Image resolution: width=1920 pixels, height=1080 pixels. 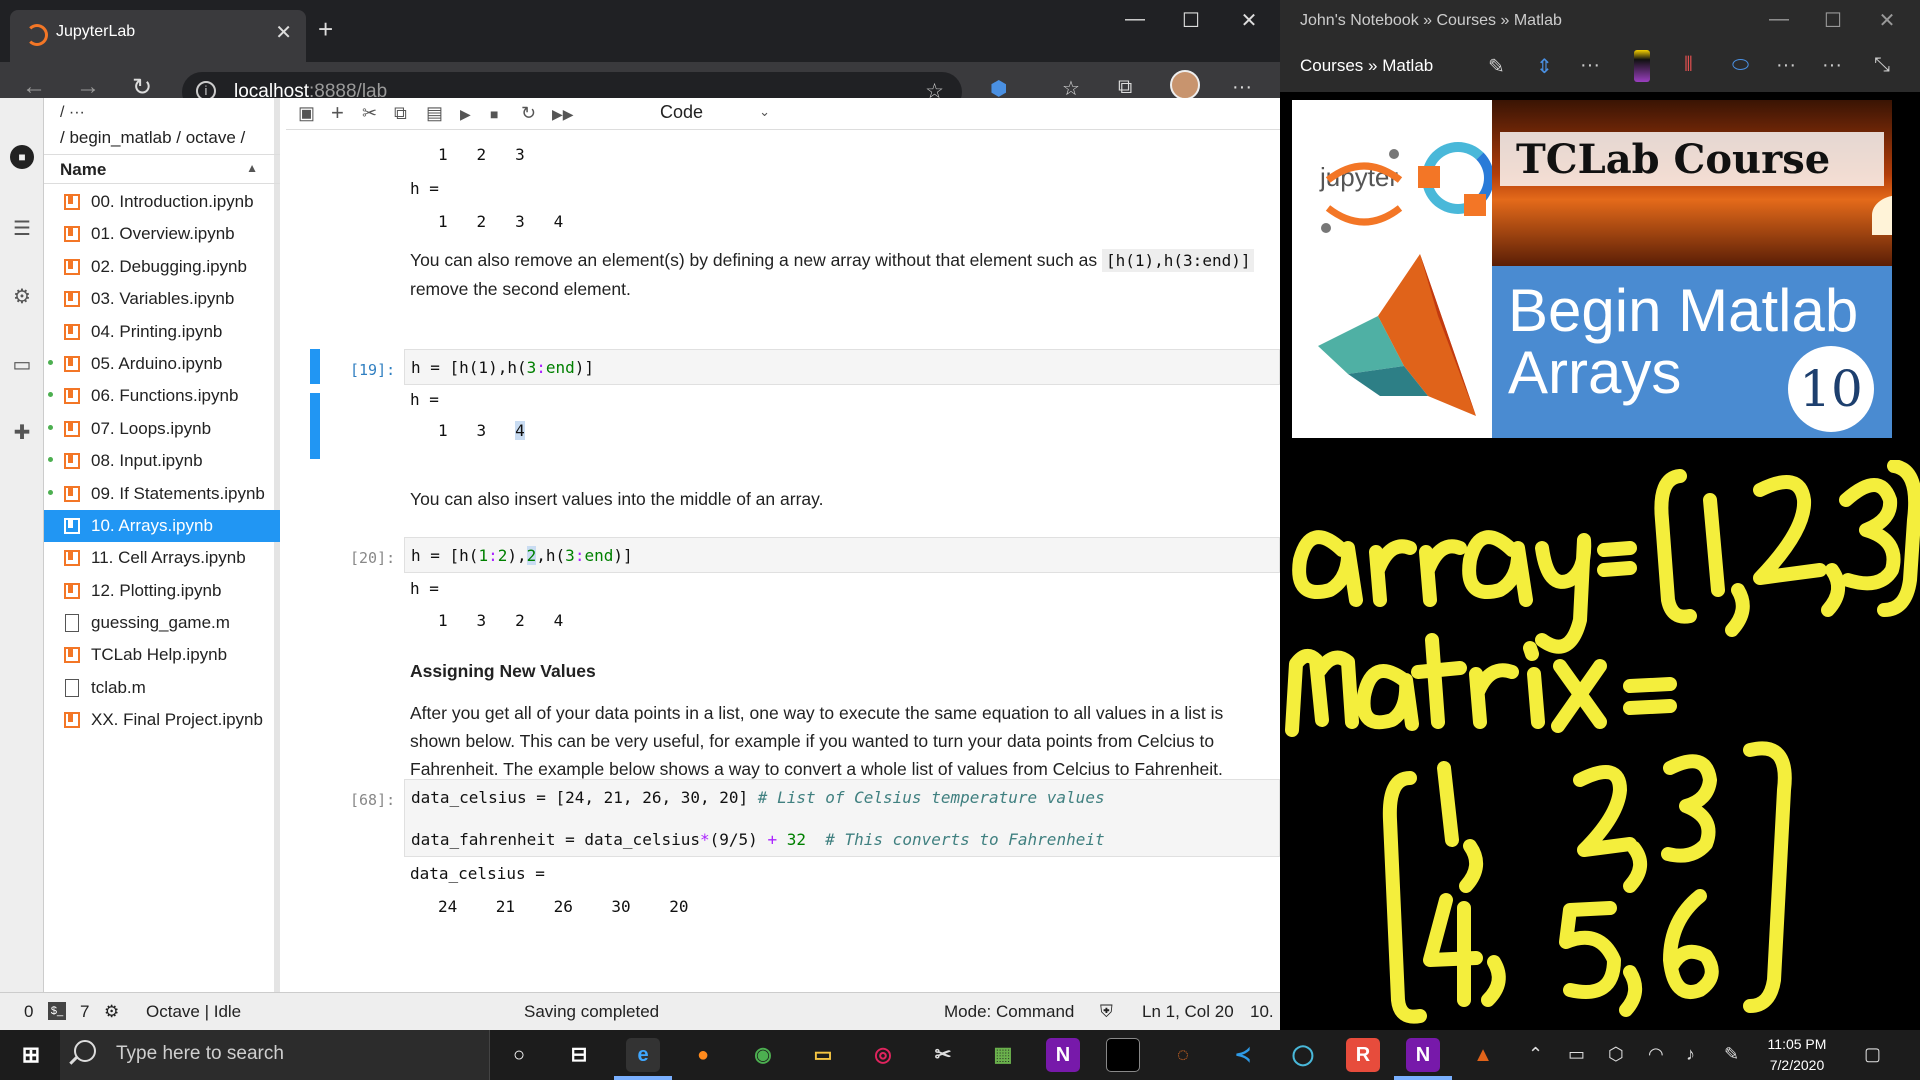 What do you see at coordinates (1882, 65) in the screenshot?
I see `compact-view-icon: ⤡` at bounding box center [1882, 65].